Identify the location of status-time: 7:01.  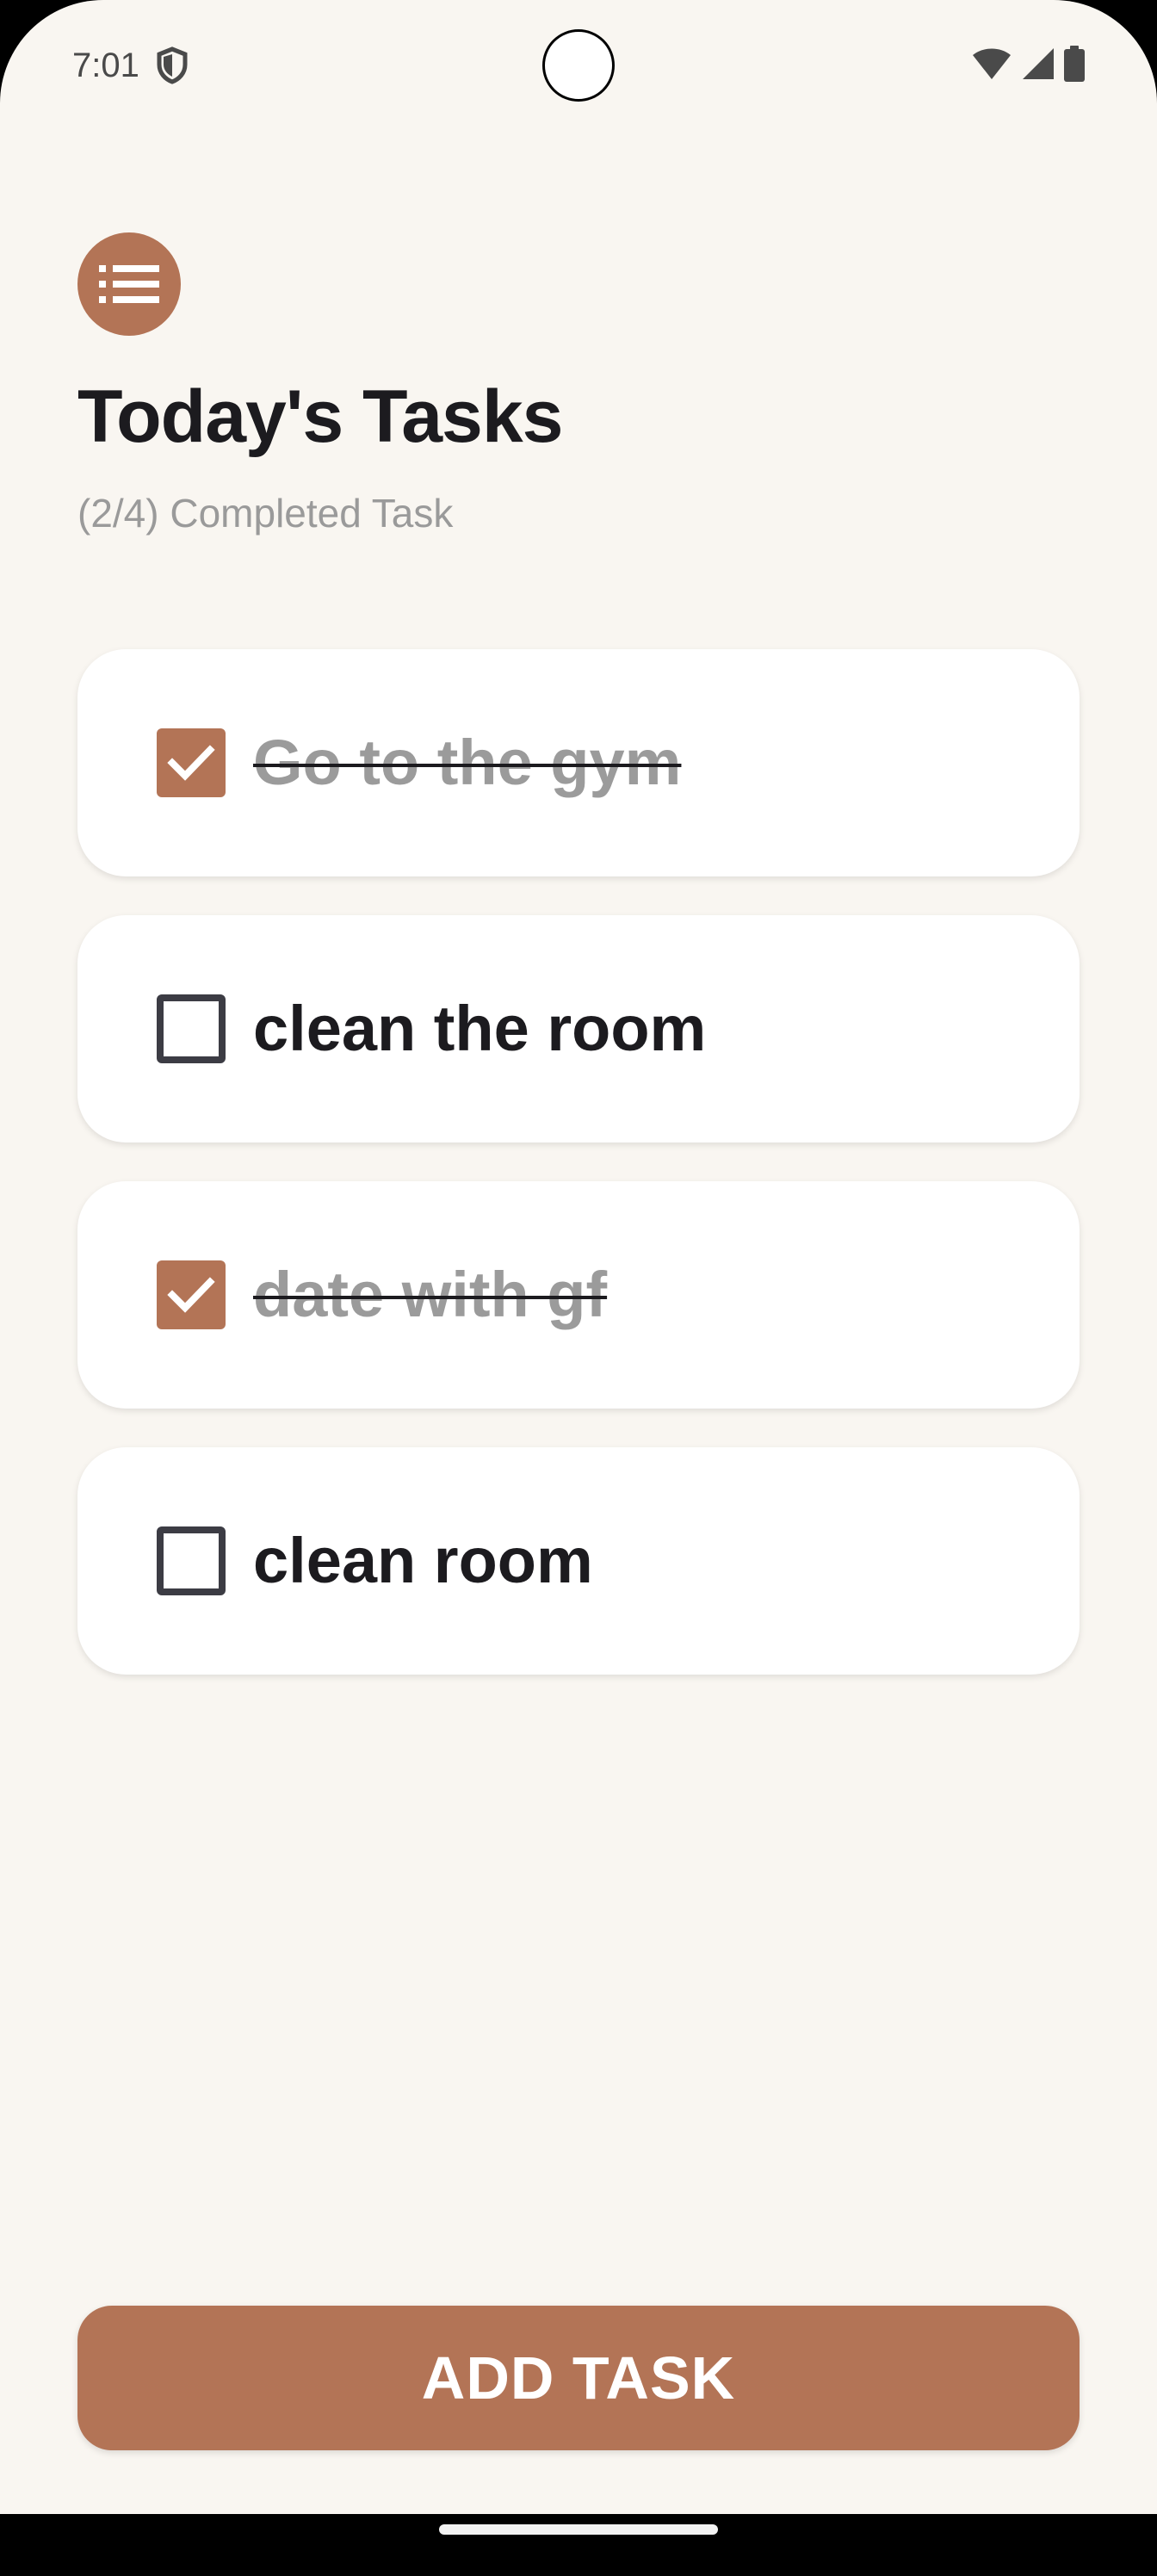
(106, 65).